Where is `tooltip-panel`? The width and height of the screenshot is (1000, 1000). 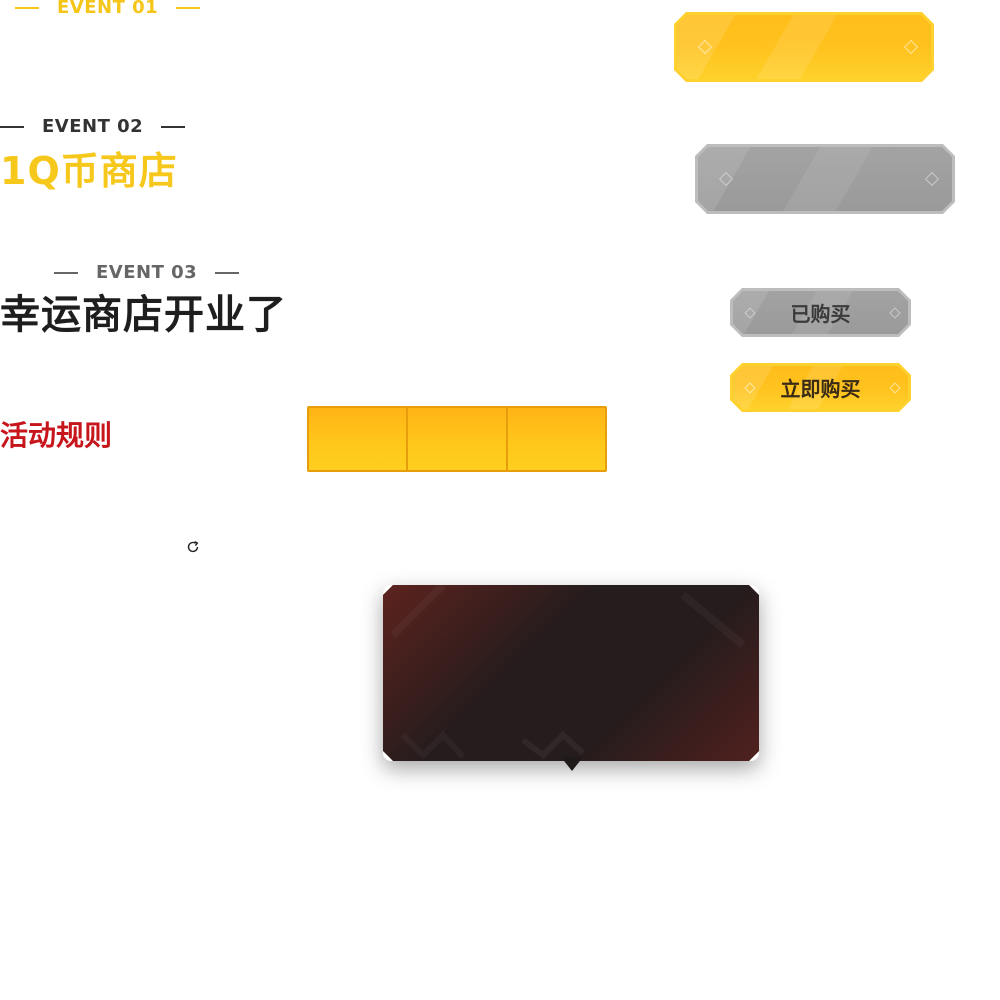 tooltip-panel is located at coordinates (571, 673).